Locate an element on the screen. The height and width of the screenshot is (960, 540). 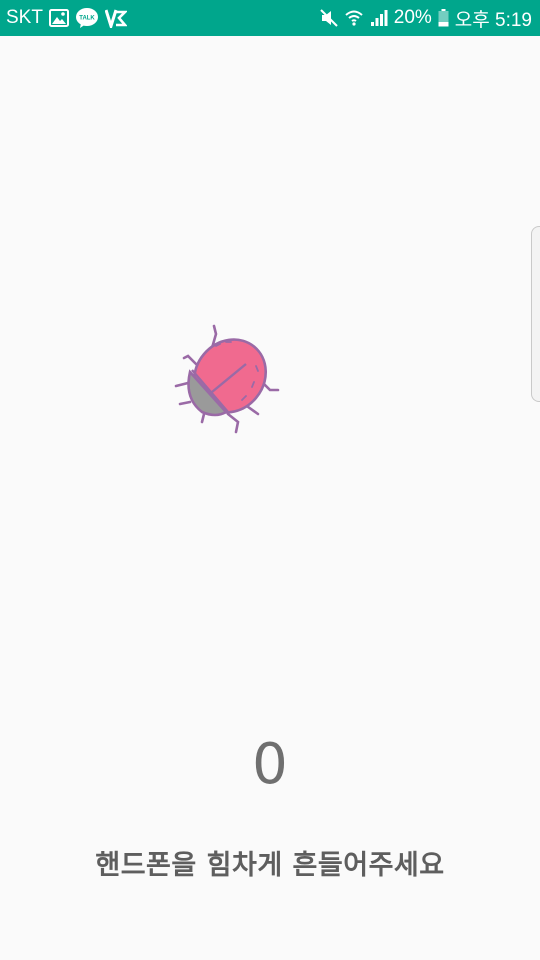
wifi-icon is located at coordinates (354, 18).